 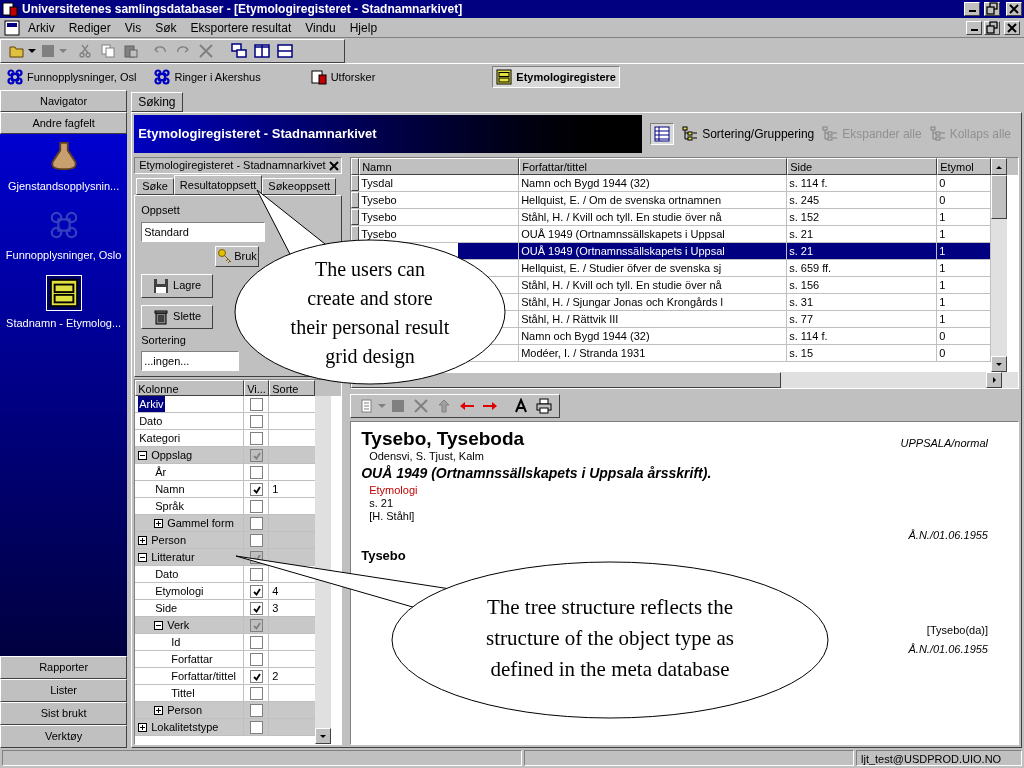 What do you see at coordinates (363, 27) in the screenshot?
I see `menu-item: Hjelp` at bounding box center [363, 27].